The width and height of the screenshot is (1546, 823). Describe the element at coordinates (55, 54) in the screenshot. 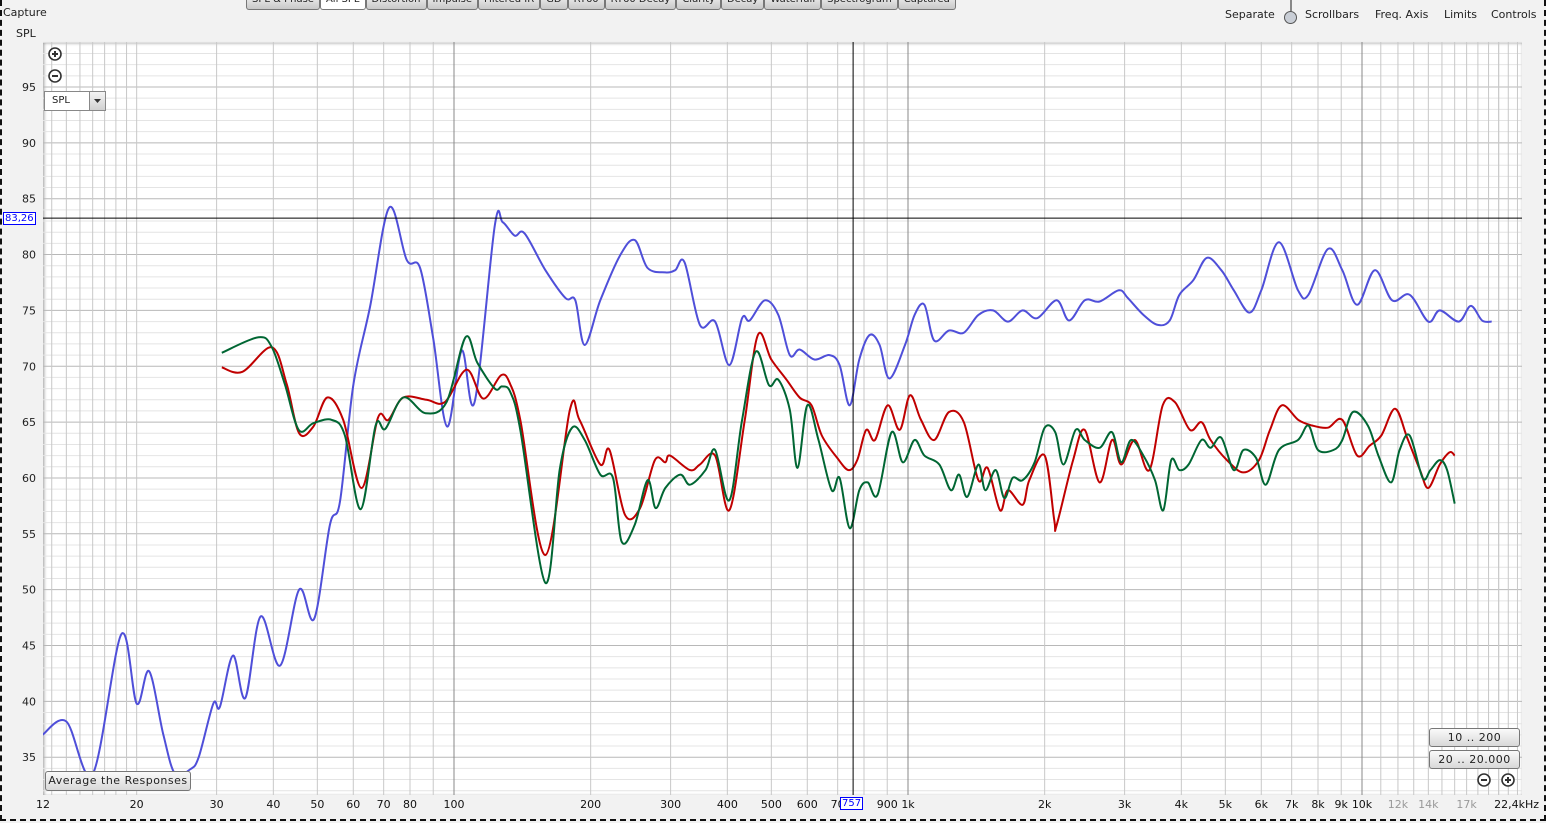

I see `zoom-in-vertical-icon` at that location.